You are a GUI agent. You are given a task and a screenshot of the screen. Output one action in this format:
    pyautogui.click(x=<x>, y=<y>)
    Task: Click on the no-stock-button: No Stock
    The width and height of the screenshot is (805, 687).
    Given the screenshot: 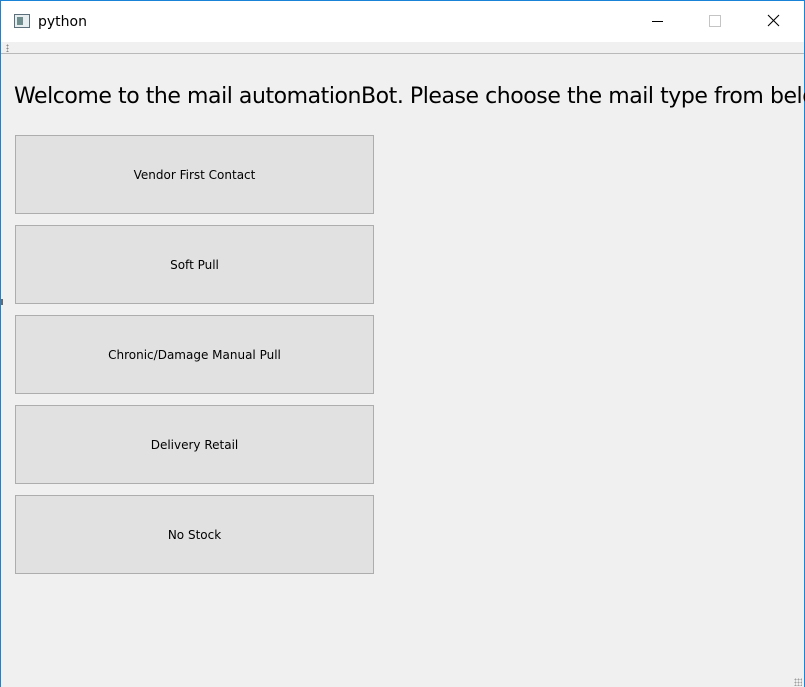 What is the action you would take?
    pyautogui.click(x=194, y=534)
    